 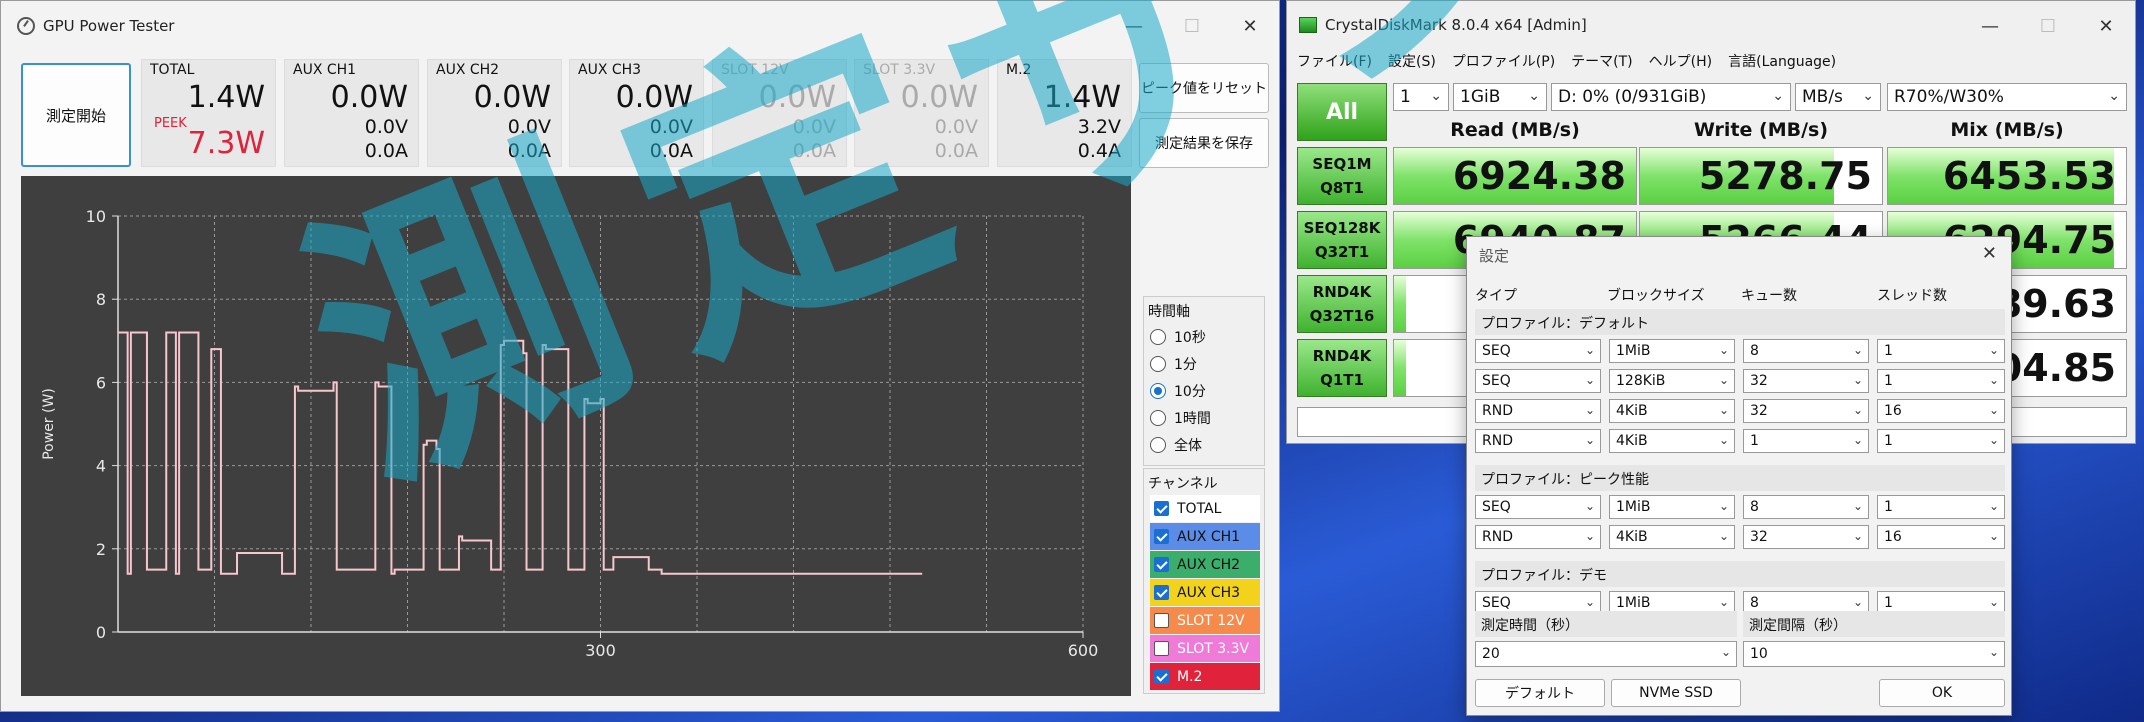 What do you see at coordinates (1601, 61) in the screenshot?
I see `menu-item: テーマ(T)` at bounding box center [1601, 61].